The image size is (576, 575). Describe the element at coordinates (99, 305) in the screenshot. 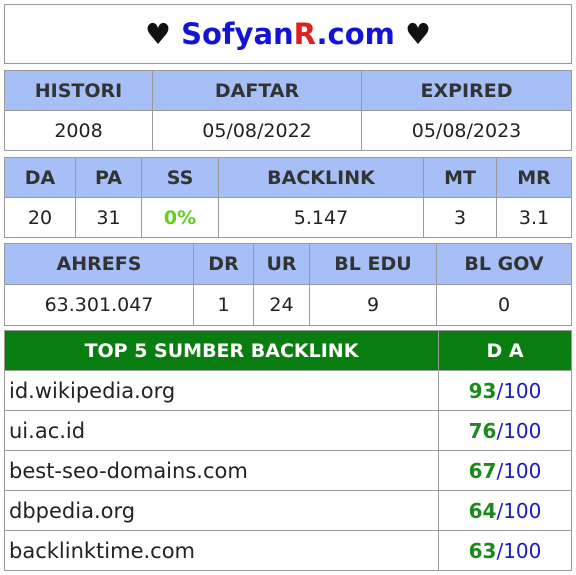

I see `value-ahrefs: 63.301.047` at that location.